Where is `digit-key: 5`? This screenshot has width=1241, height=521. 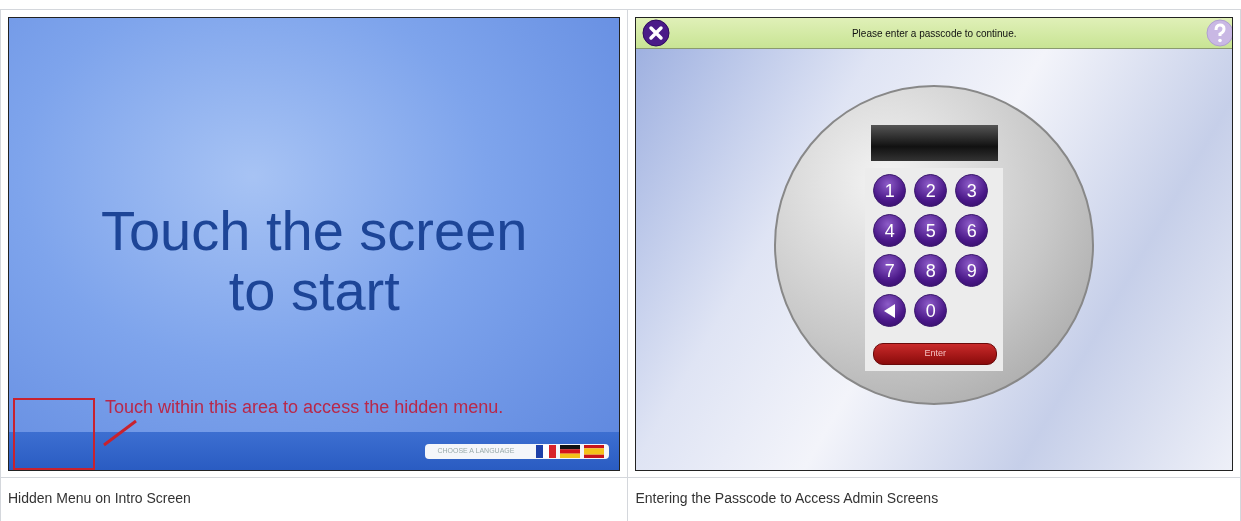 digit-key: 5 is located at coordinates (931, 230).